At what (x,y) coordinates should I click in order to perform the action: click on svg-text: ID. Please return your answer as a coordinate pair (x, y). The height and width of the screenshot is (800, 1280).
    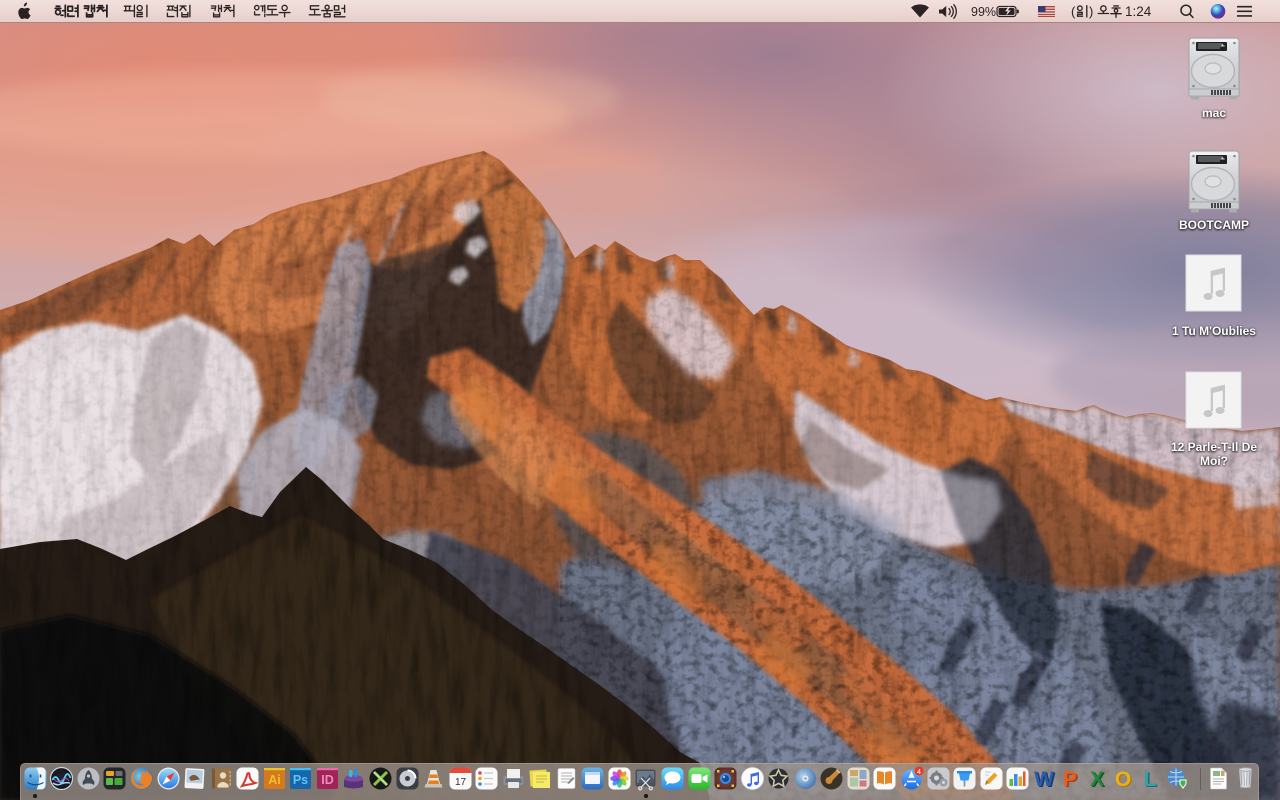
    Looking at the image, I should click on (327, 780).